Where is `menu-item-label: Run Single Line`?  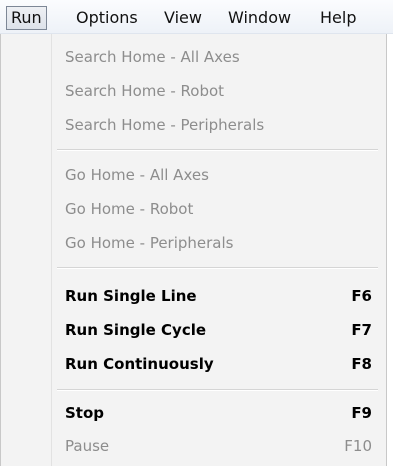 menu-item-label: Run Single Line is located at coordinates (131, 296).